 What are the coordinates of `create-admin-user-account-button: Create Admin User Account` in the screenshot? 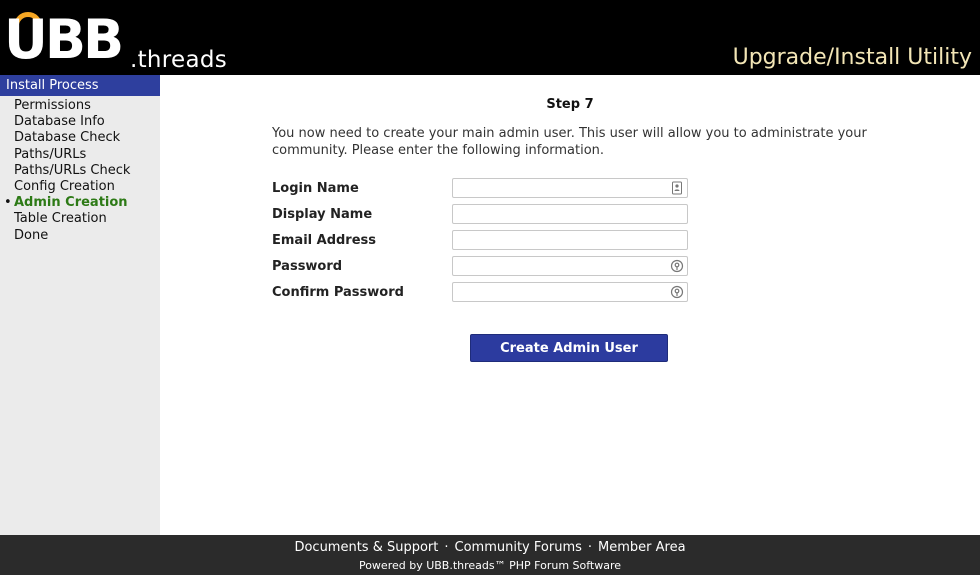 It's located at (569, 358).